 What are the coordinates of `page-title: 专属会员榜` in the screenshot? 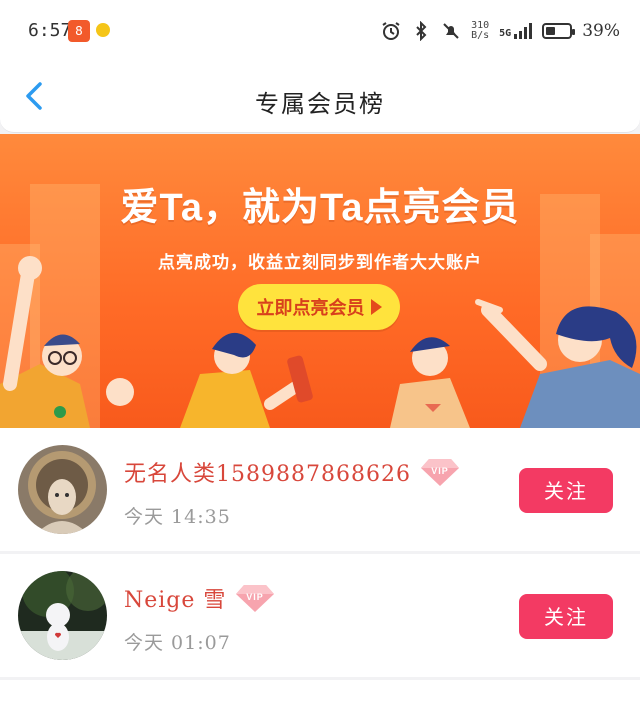 It's located at (320, 104).